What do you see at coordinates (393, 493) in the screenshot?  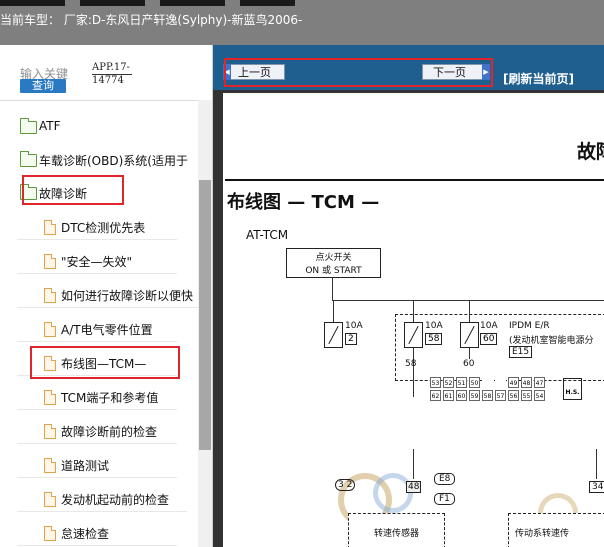 I see `watermark-logo` at bounding box center [393, 493].